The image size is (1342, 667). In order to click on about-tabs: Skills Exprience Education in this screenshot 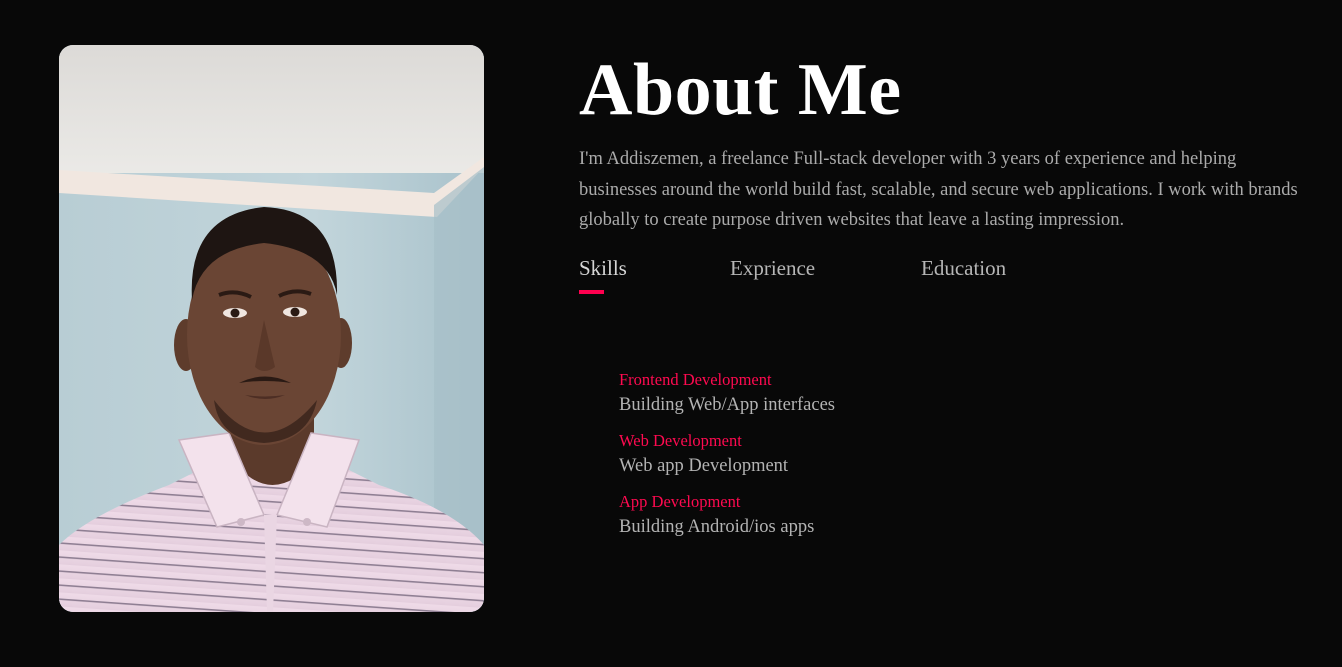, I will do `click(944, 274)`.